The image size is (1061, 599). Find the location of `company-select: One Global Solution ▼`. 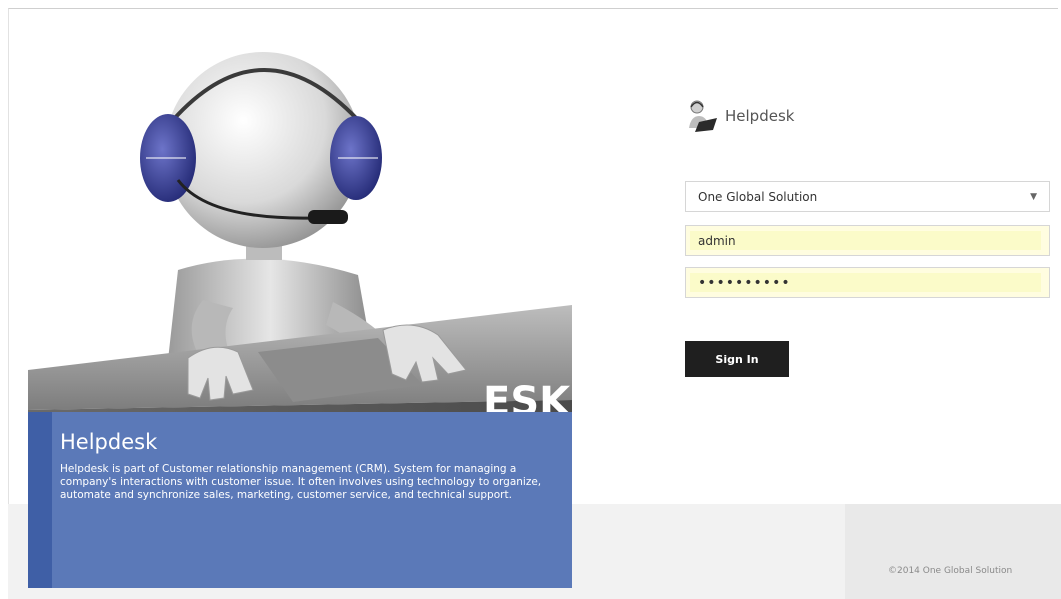

company-select: One Global Solution ▼ is located at coordinates (867, 196).